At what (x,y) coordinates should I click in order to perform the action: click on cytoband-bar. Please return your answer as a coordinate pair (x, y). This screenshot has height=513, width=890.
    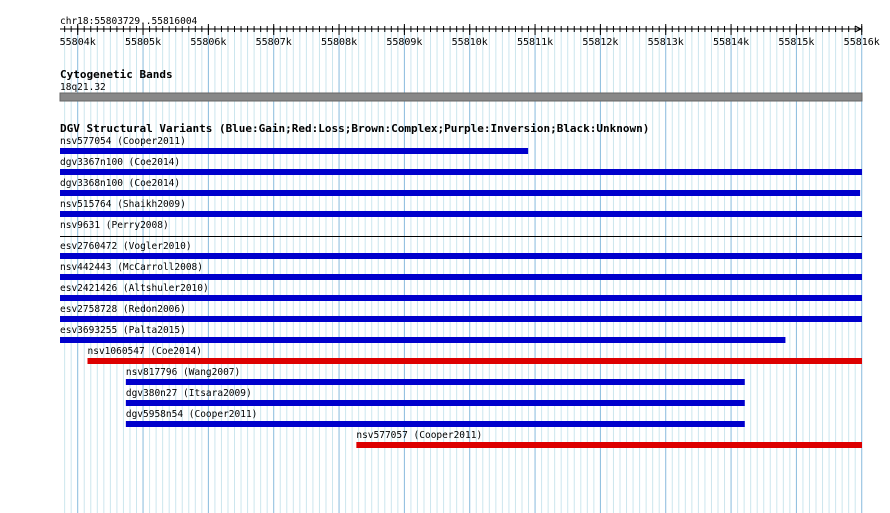
    Looking at the image, I should click on (461, 97).